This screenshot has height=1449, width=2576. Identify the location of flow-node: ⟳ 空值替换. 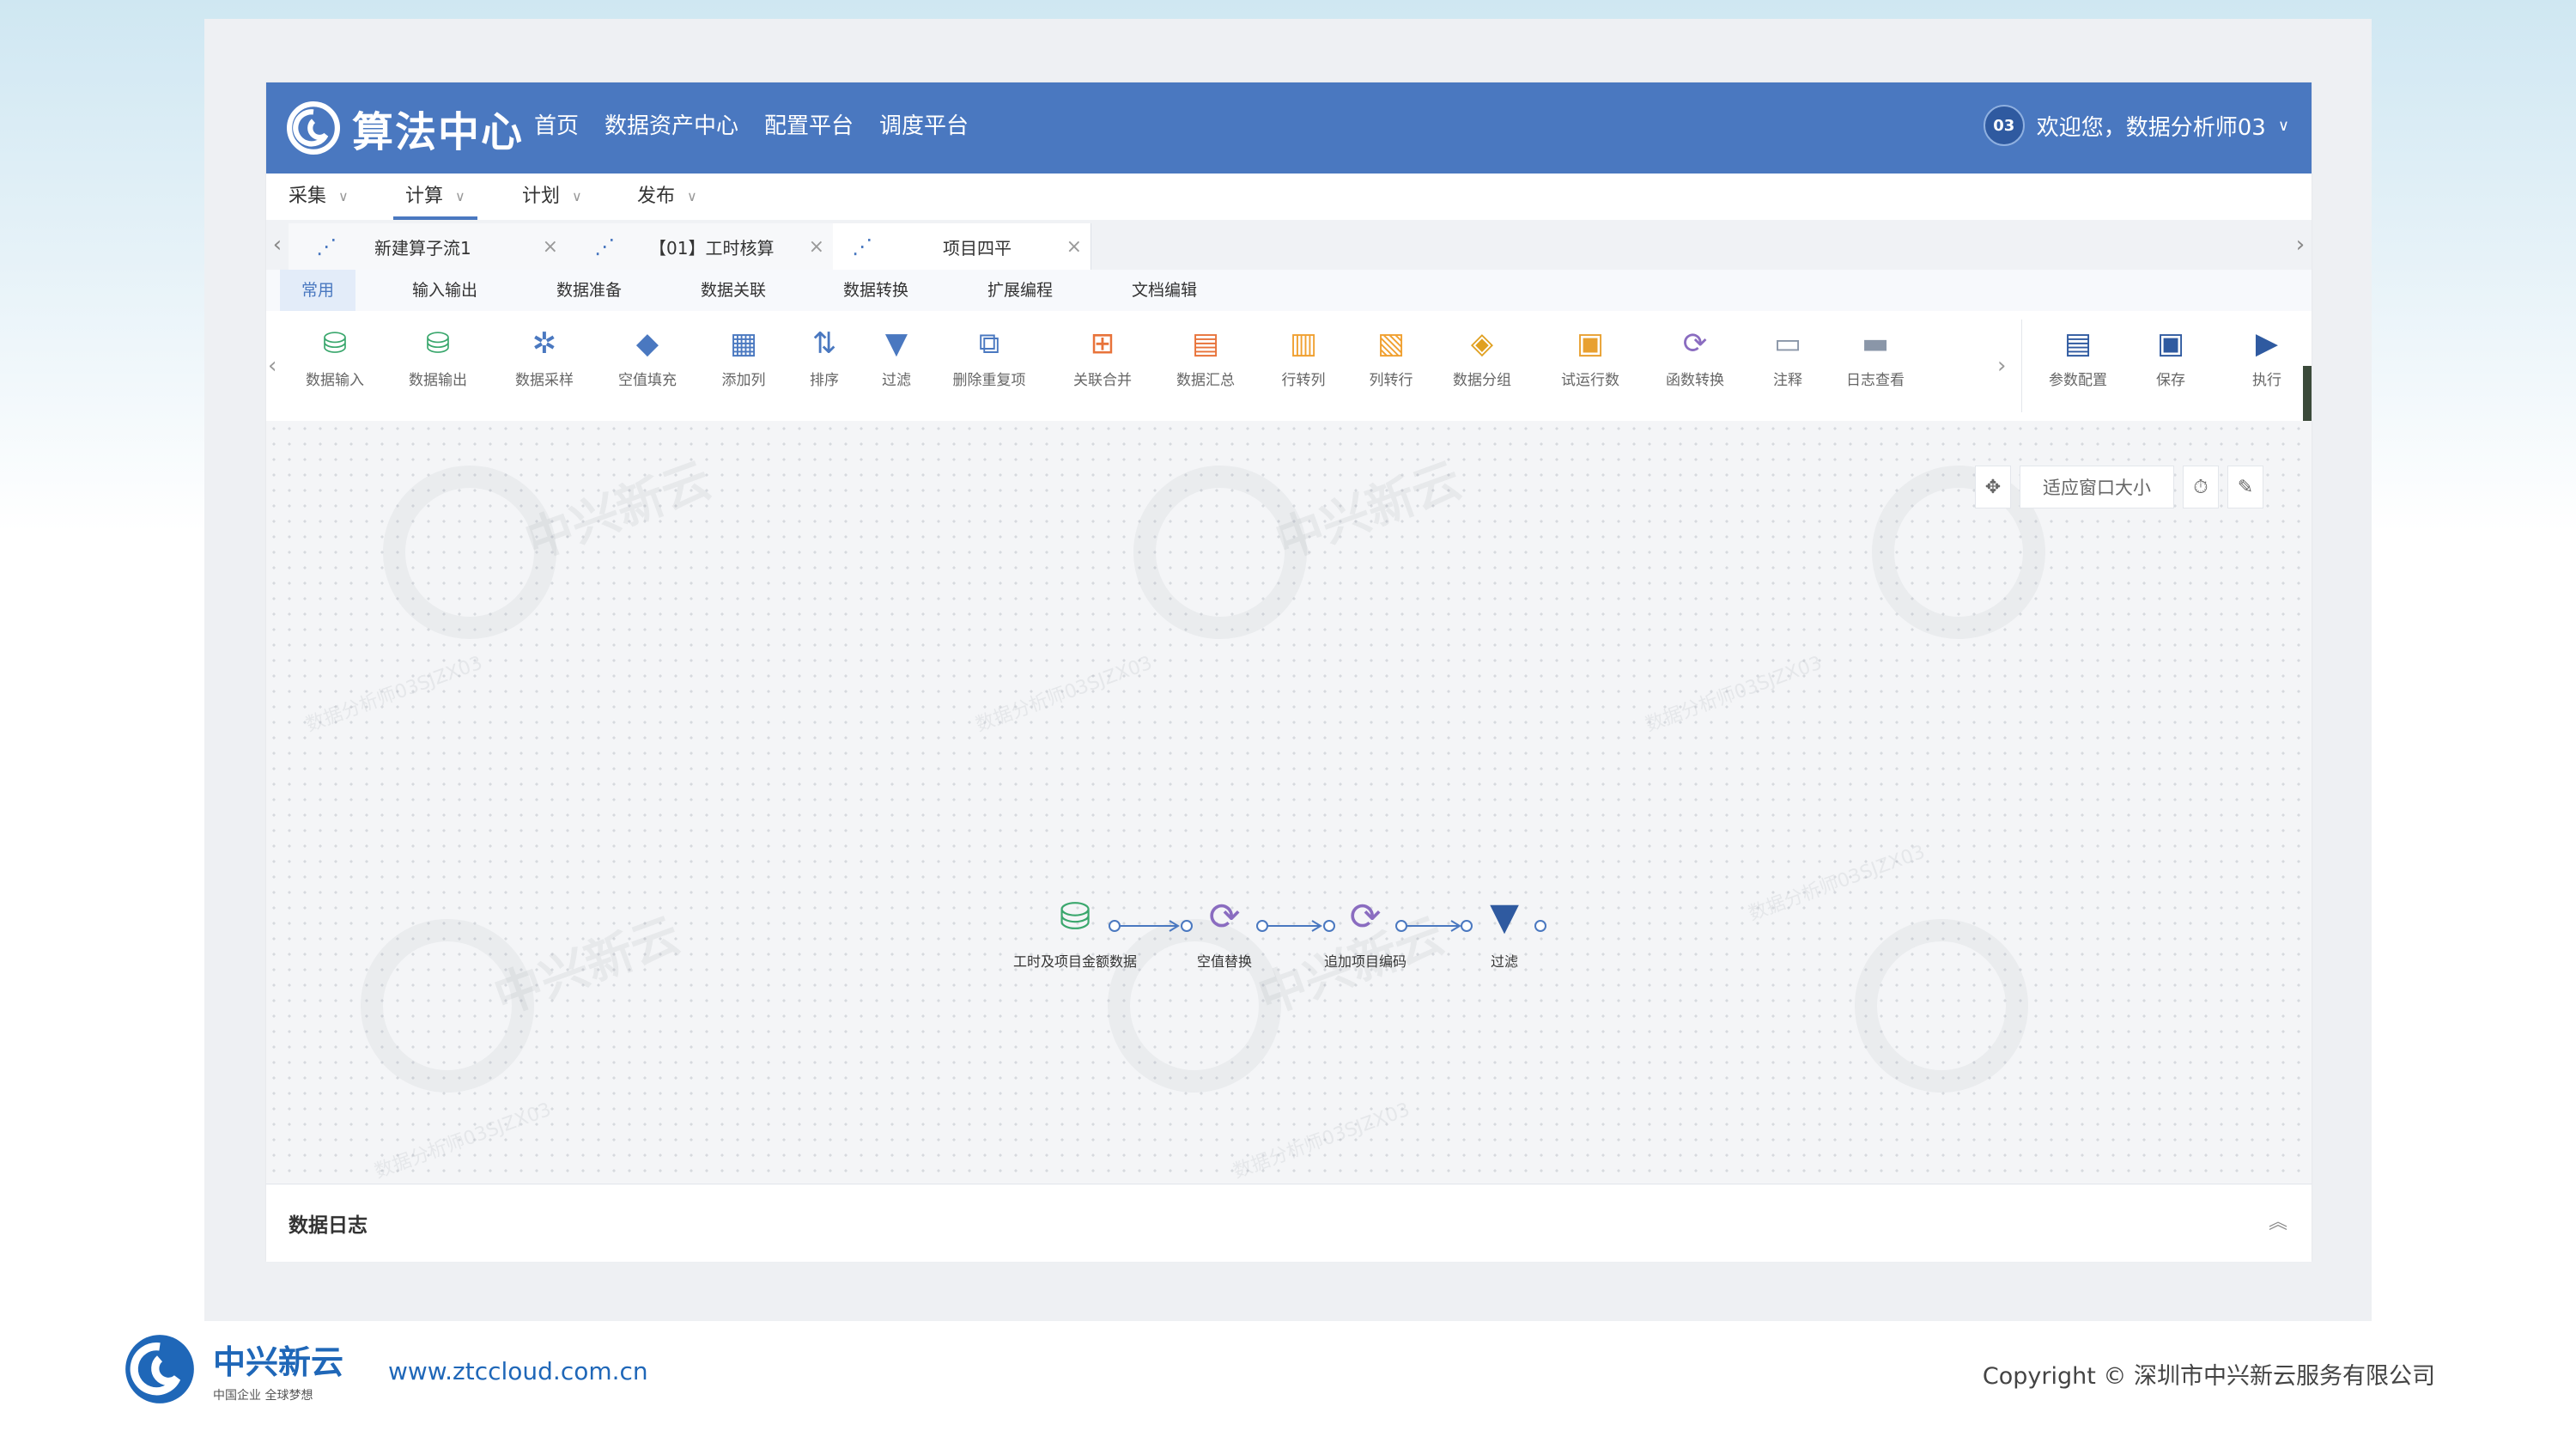
(1224, 934).